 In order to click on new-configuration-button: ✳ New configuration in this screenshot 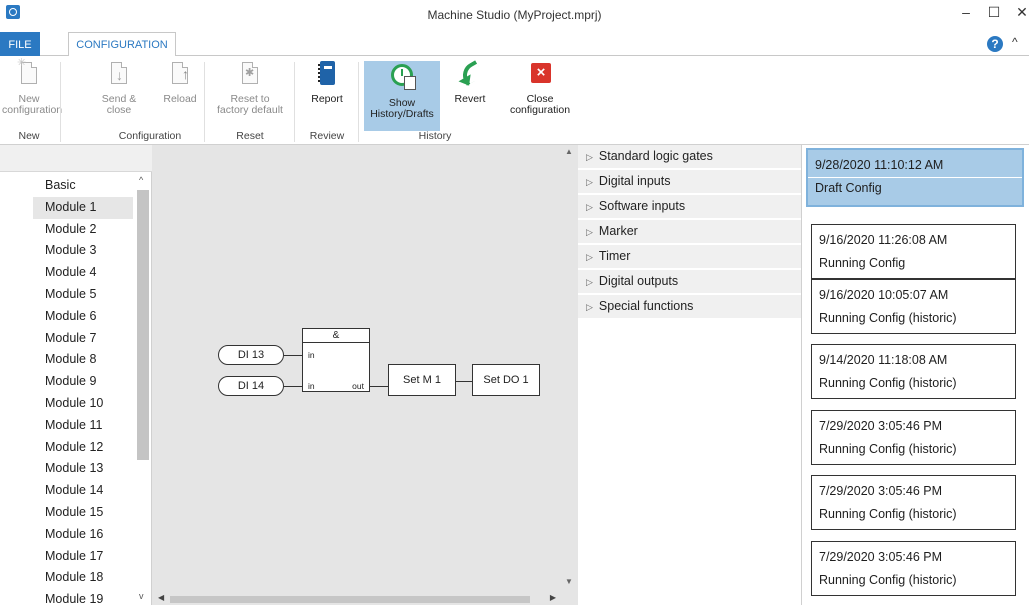, I will do `click(32, 93)`.